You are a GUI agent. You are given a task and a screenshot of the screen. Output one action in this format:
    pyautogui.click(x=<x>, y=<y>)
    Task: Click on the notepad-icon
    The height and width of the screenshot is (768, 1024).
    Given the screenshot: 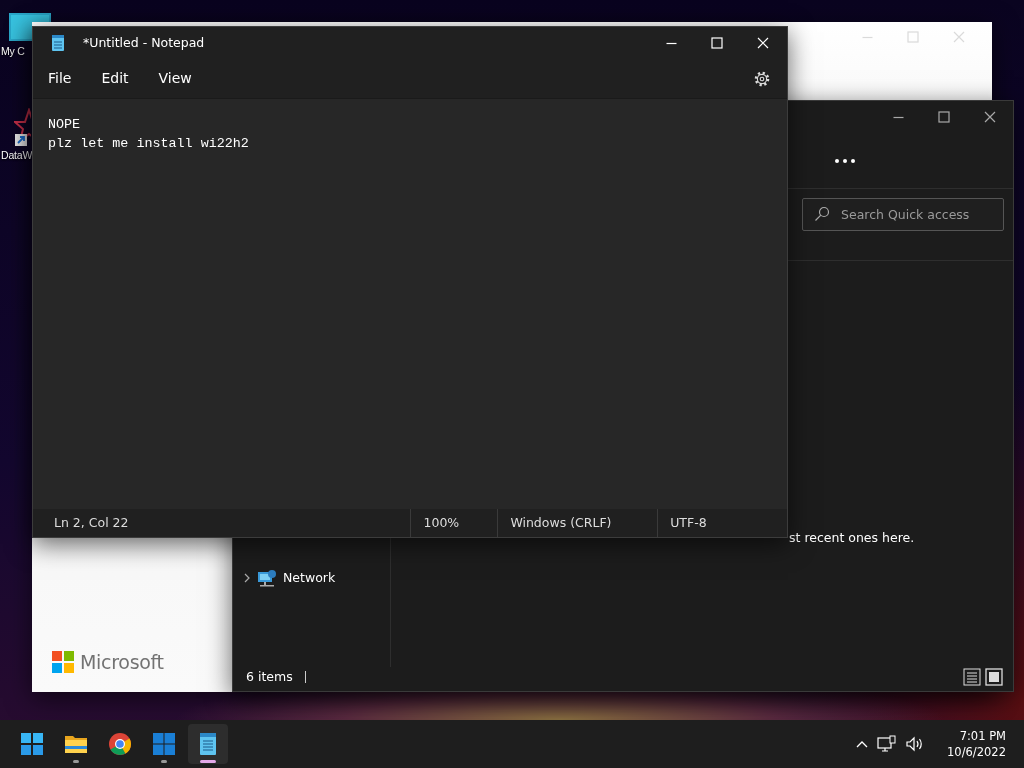 What is the action you would take?
    pyautogui.click(x=58, y=43)
    